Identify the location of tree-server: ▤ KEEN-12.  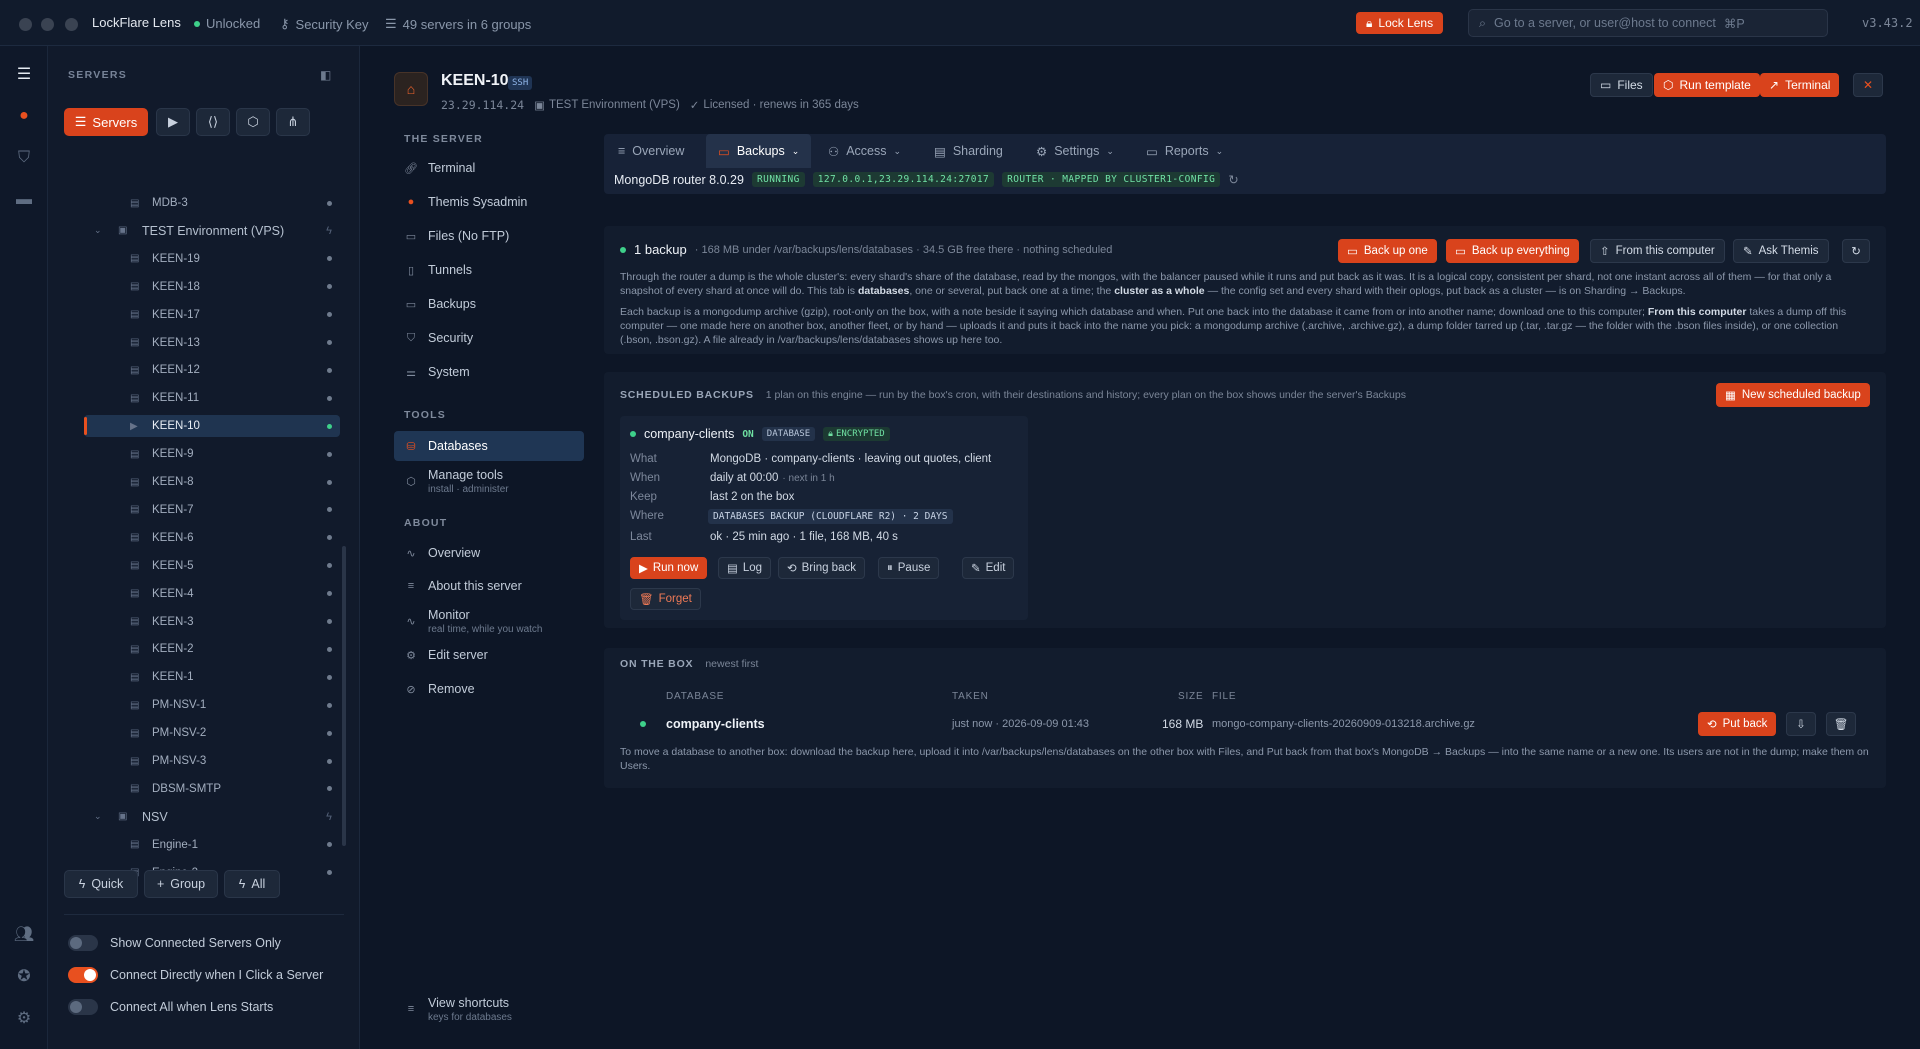
(212, 370).